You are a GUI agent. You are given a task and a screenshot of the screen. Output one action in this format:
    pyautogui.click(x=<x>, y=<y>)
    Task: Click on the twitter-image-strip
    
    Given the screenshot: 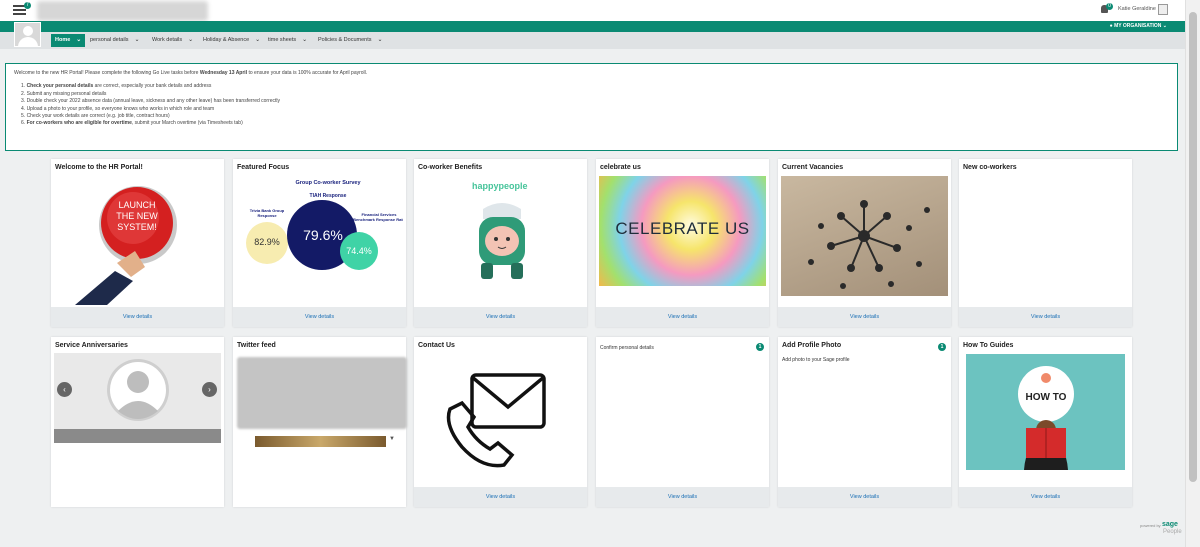 What is the action you would take?
    pyautogui.click(x=320, y=441)
    